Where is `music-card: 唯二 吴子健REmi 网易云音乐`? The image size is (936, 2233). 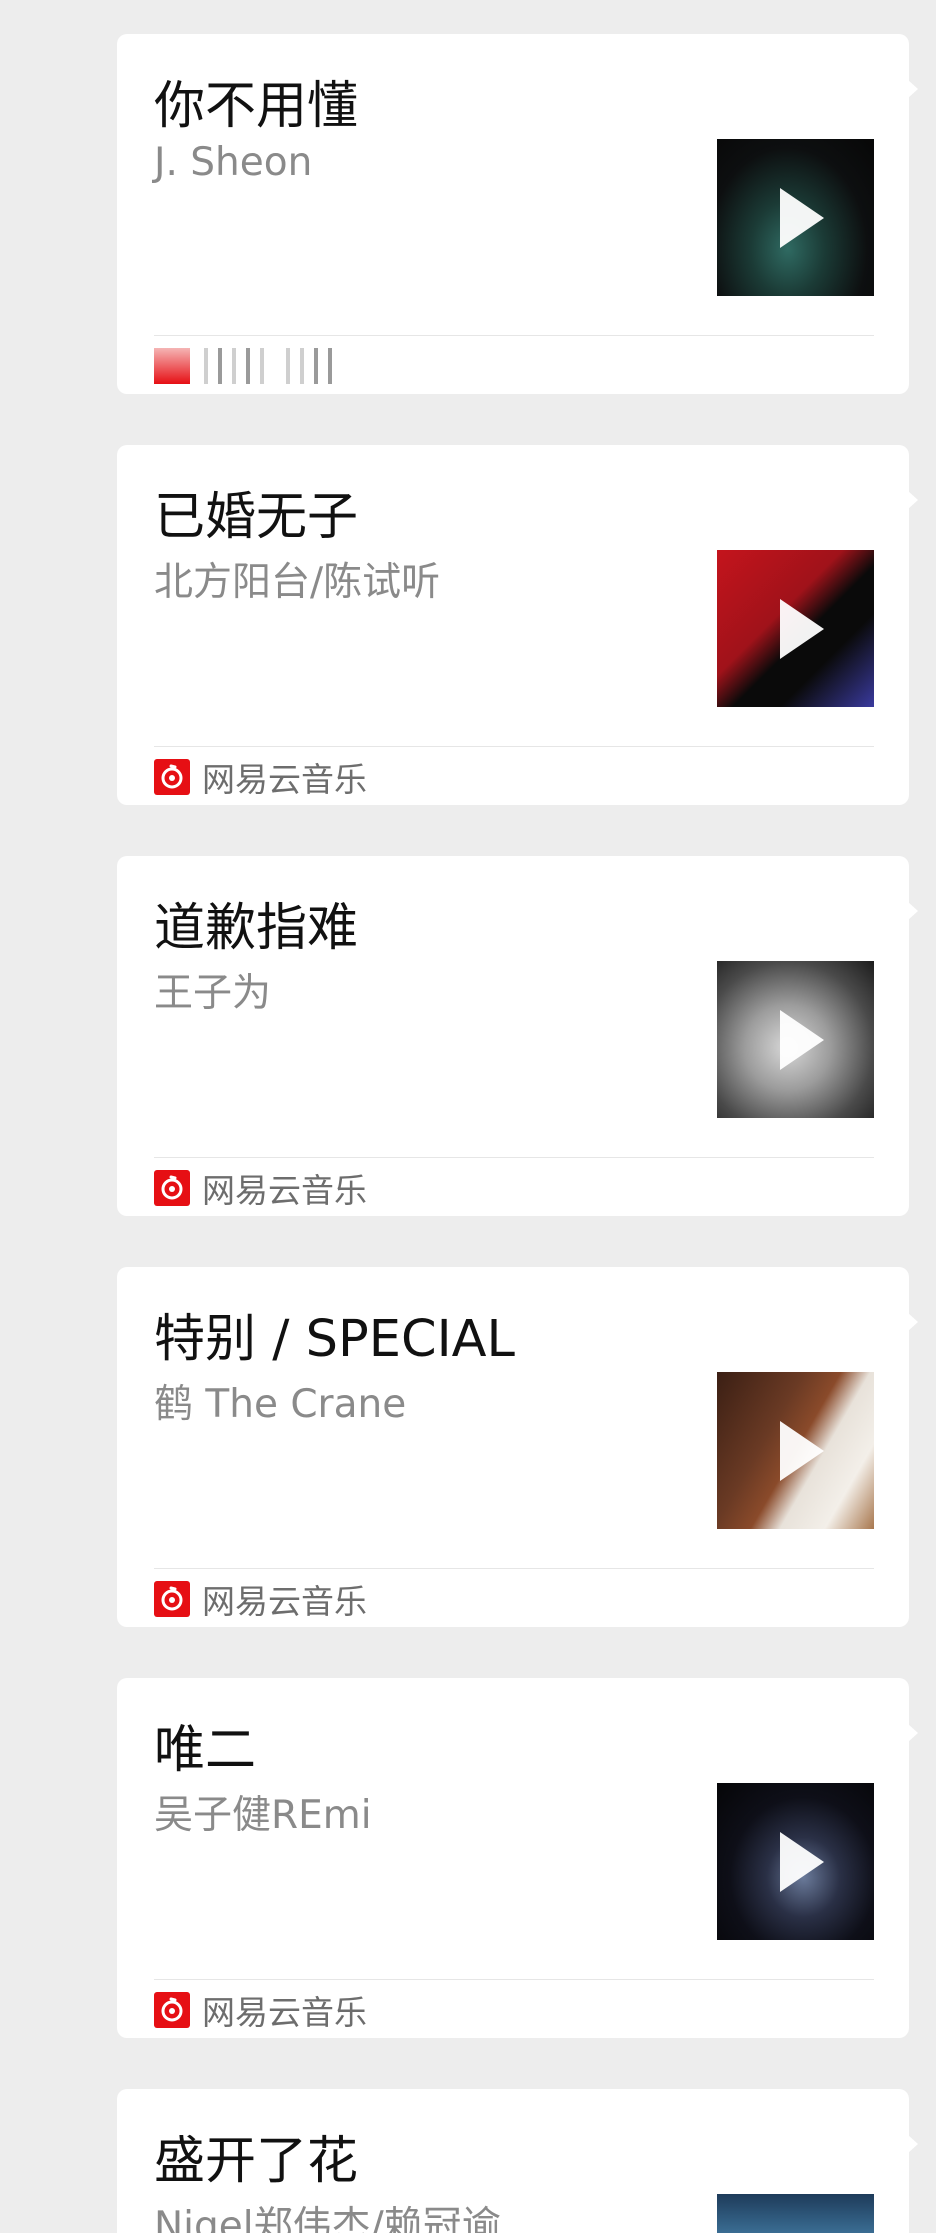
music-card: 唯二 吴子健REmi 网易云音乐 is located at coordinates (517, 1858).